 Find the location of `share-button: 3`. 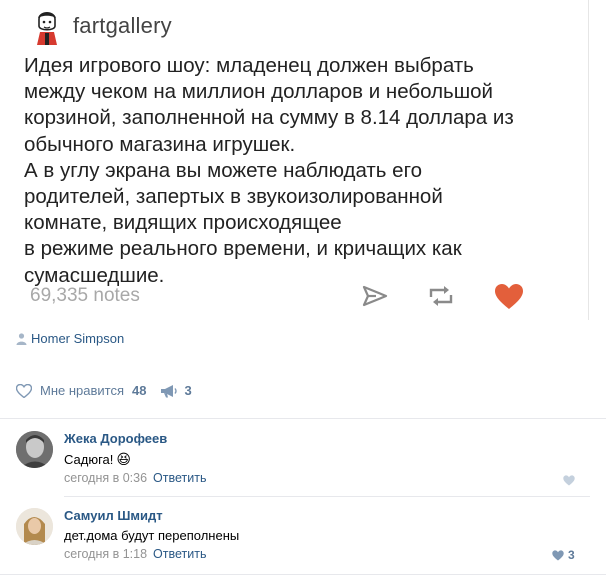

share-button: 3 is located at coordinates (176, 390).